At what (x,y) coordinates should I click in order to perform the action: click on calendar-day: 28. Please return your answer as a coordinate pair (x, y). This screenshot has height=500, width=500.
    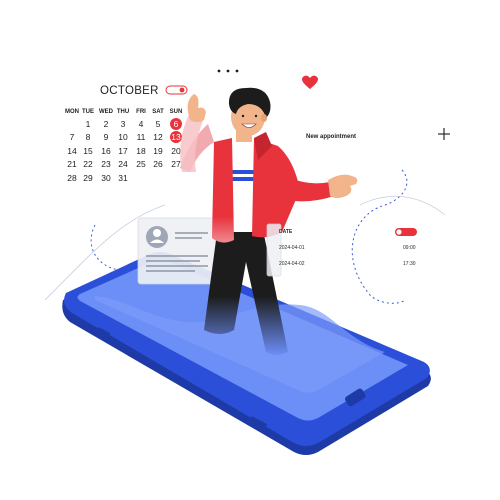
    Looking at the image, I should click on (72, 178).